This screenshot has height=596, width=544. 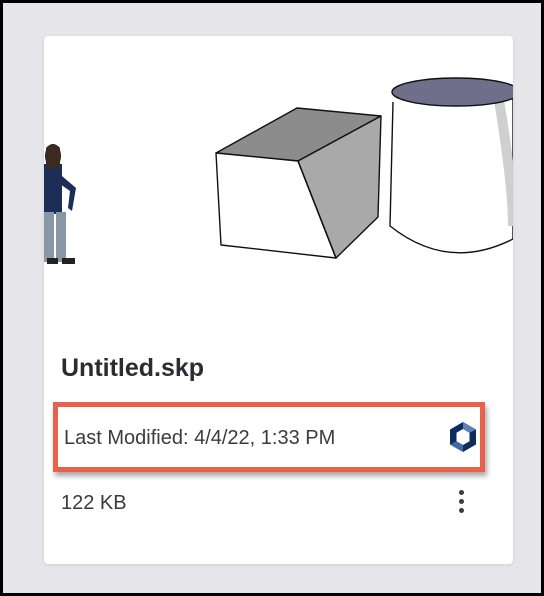 What do you see at coordinates (461, 503) in the screenshot?
I see `more-options-button` at bounding box center [461, 503].